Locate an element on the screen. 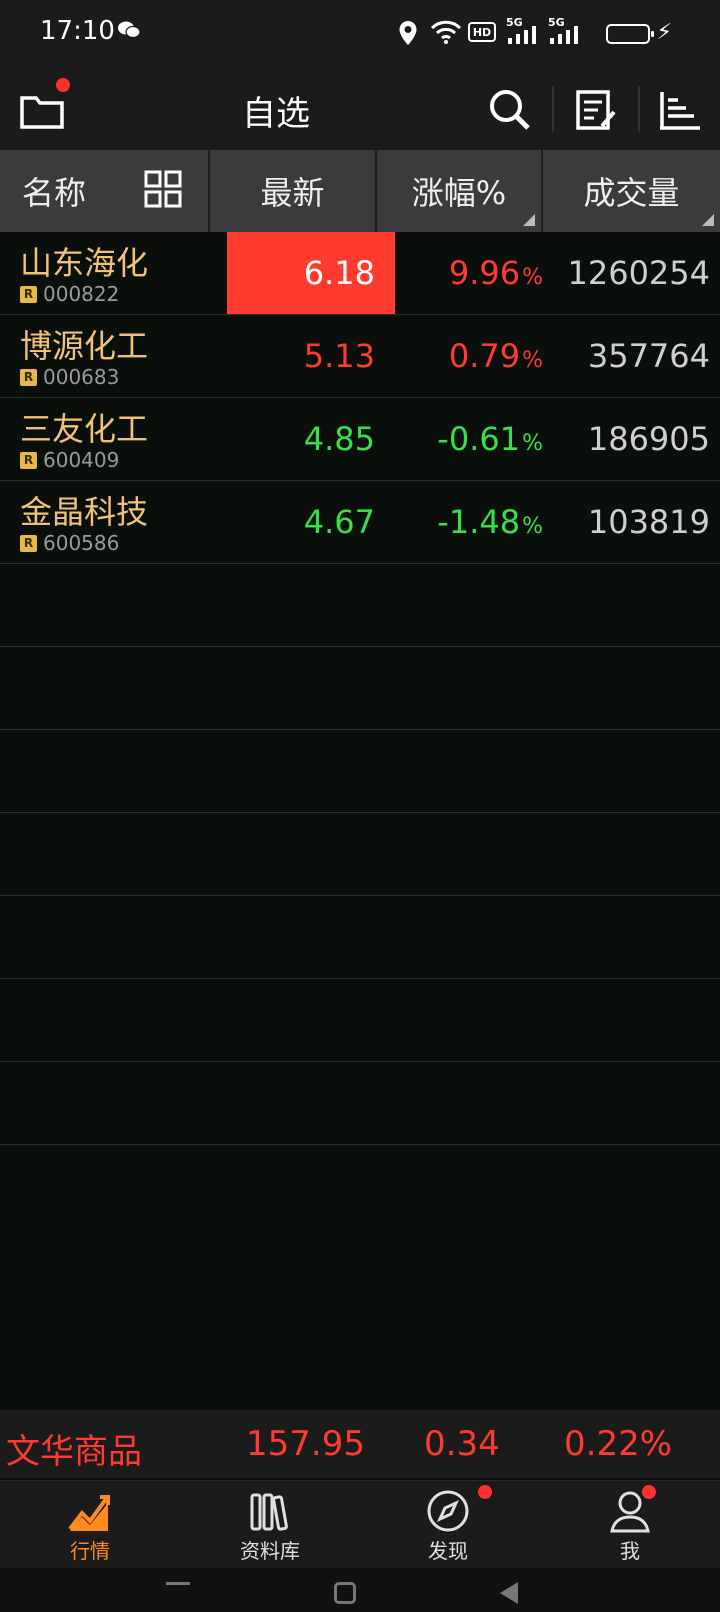  column-latest: 最新 is located at coordinates (293, 191).